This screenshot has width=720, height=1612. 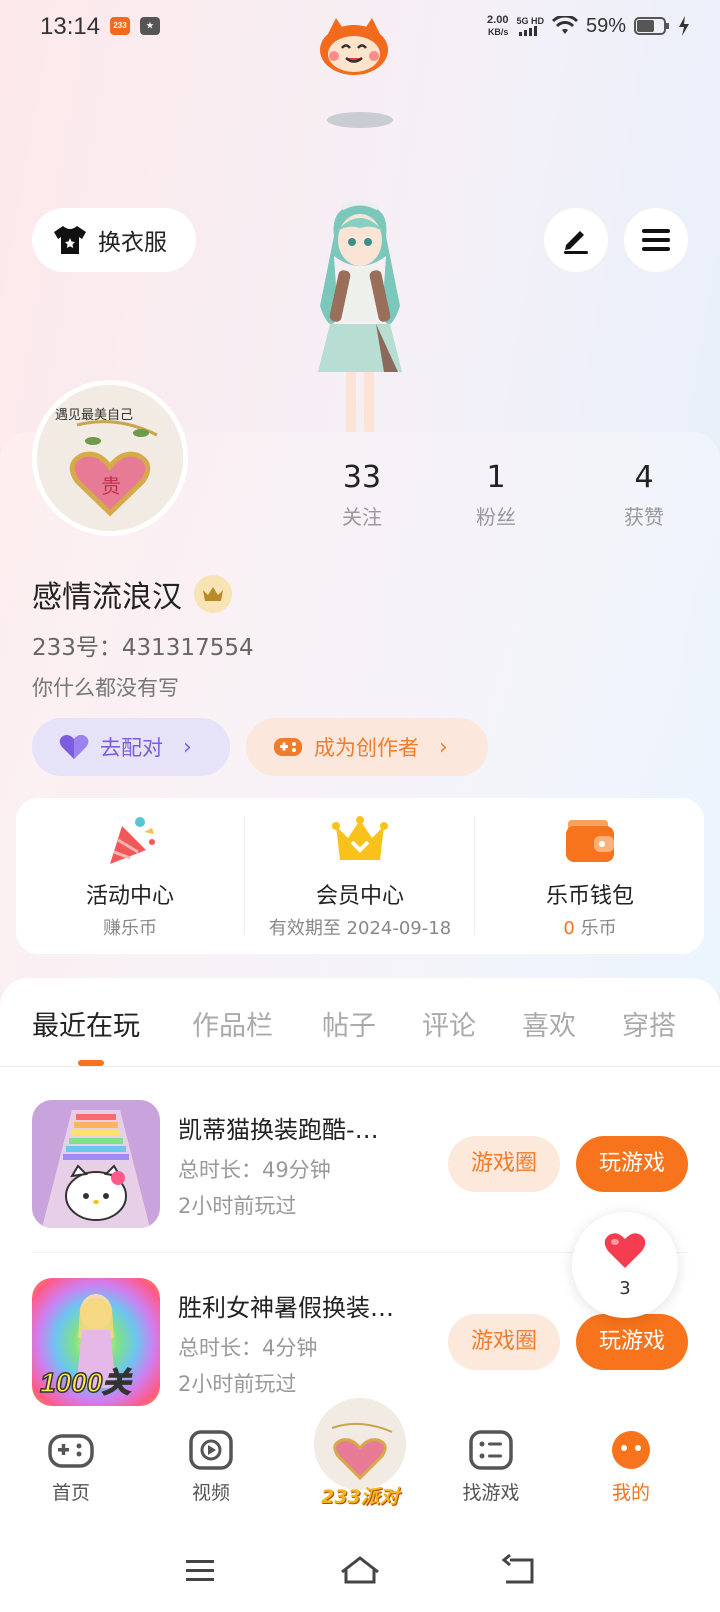 I want to click on nav-find-games: 找游戏, so click(x=491, y=1467).